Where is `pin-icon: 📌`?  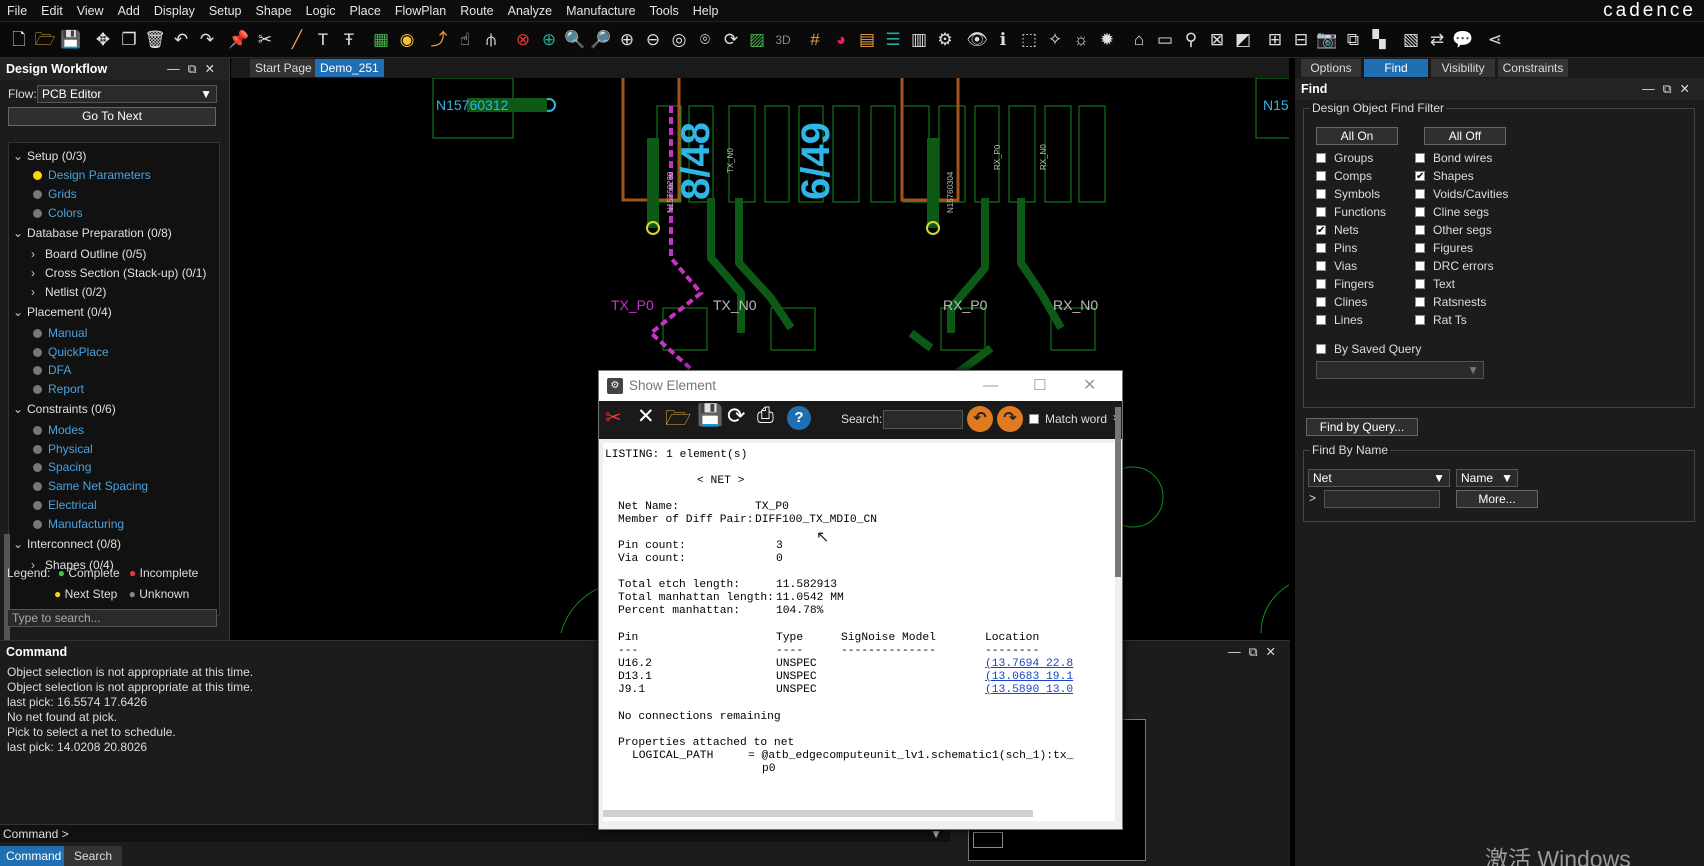 pin-icon: 📌 is located at coordinates (239, 40).